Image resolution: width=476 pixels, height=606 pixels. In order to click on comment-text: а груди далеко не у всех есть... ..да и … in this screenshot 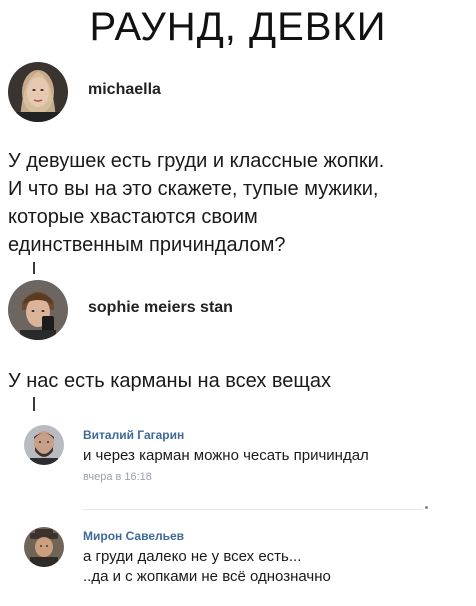, I will do `click(207, 567)`.